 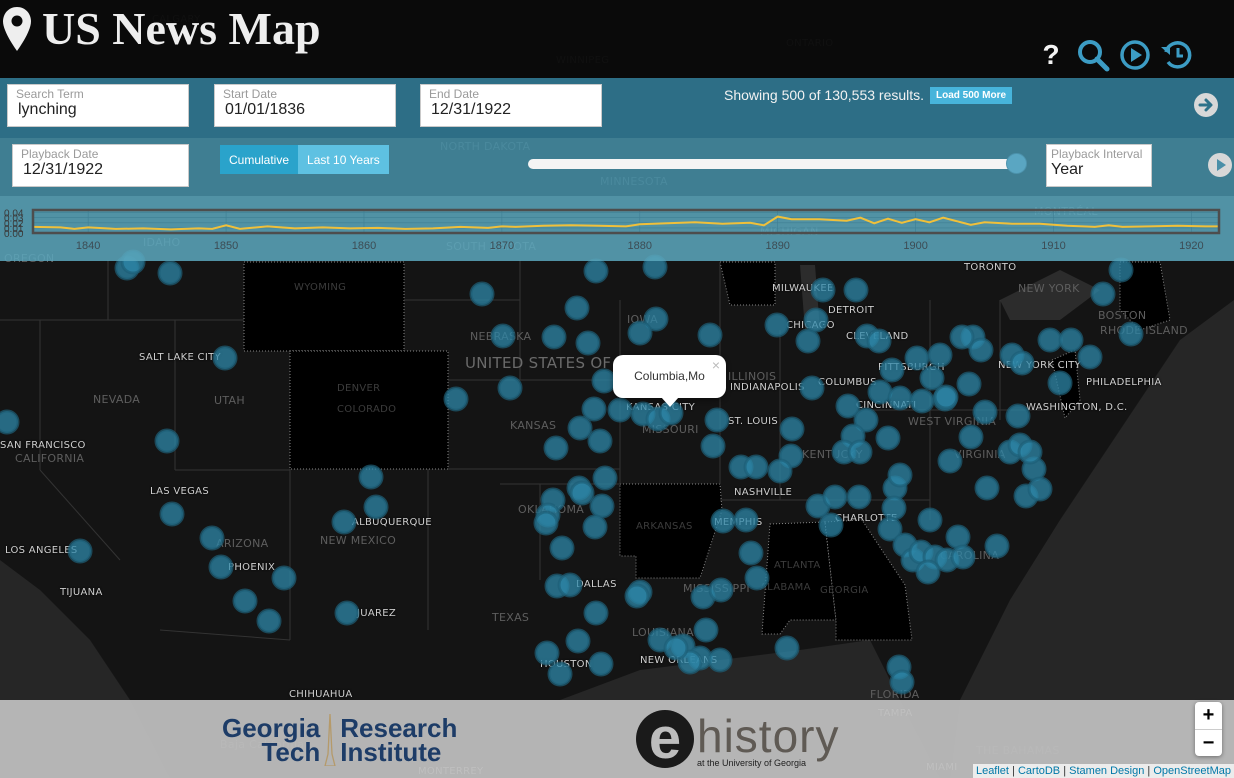 I want to click on attribution-link: OpenStreetMap, so click(x=1192, y=771).